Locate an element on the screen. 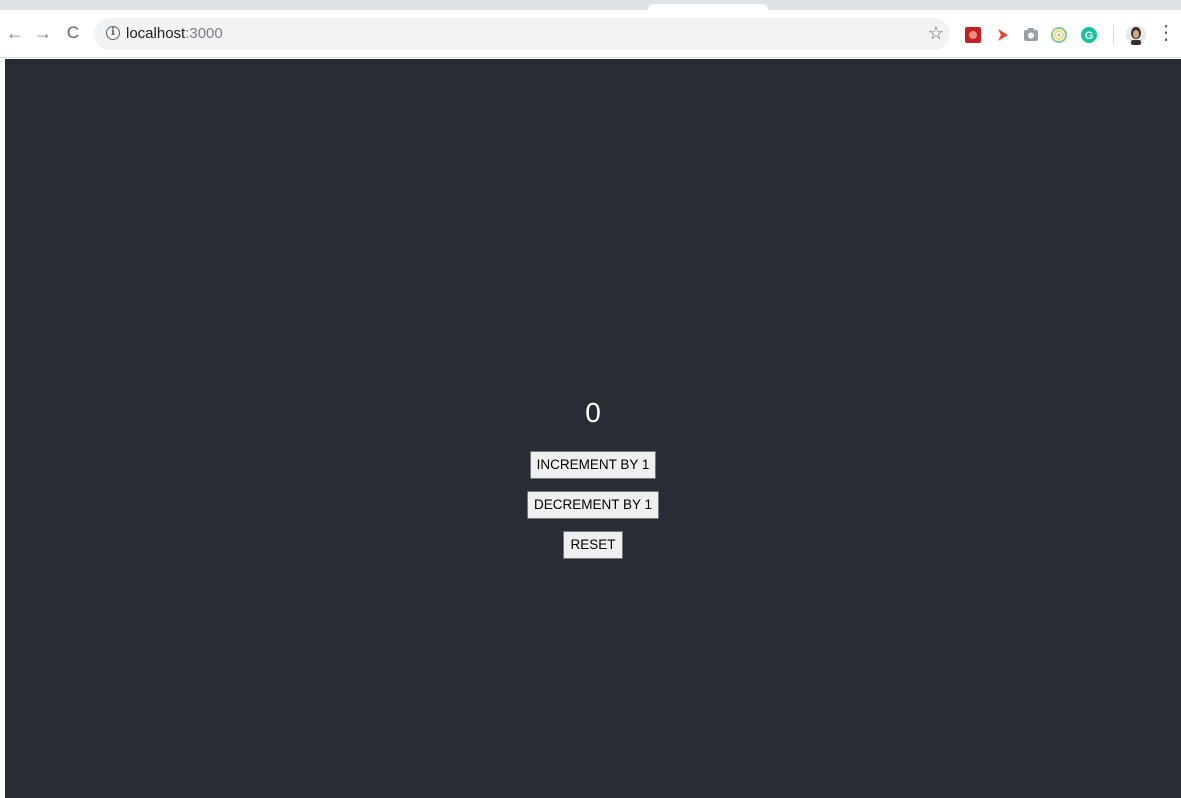 The height and width of the screenshot is (798, 1181). browser-toolbar: ← → C i localhost:3000 ☆ G ⋮ is located at coordinates (590, 34).